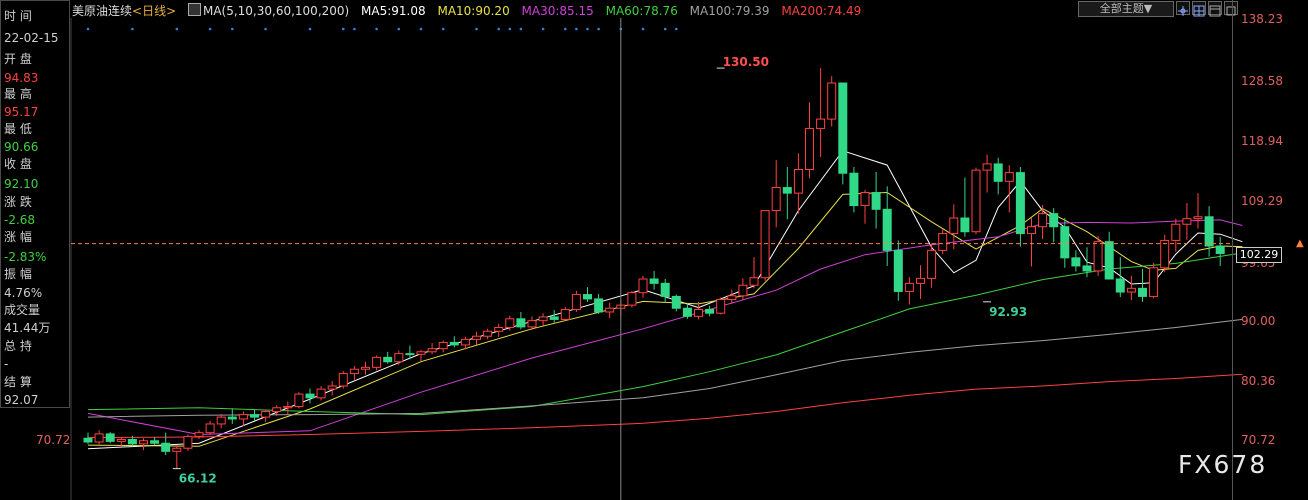 This screenshot has width=1308, height=500. Describe the element at coordinates (1258, 381) in the screenshot. I see `y-tick: 80.36` at that location.